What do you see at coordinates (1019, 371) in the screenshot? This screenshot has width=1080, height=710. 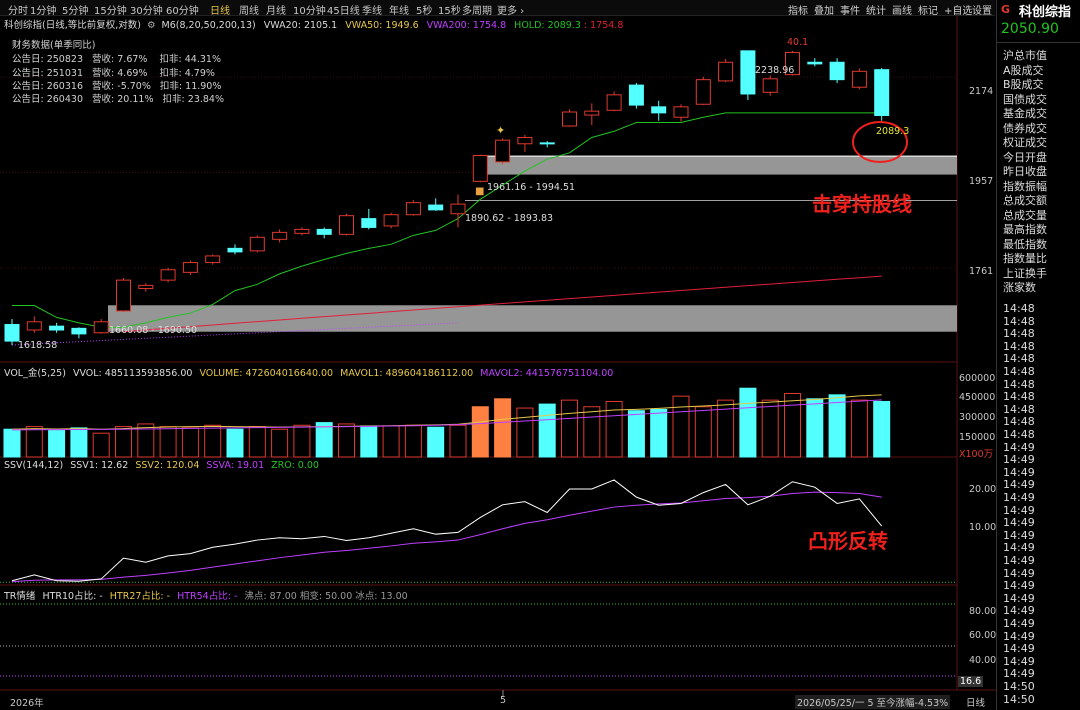 I see `sidebar-time-5: 14:48` at bounding box center [1019, 371].